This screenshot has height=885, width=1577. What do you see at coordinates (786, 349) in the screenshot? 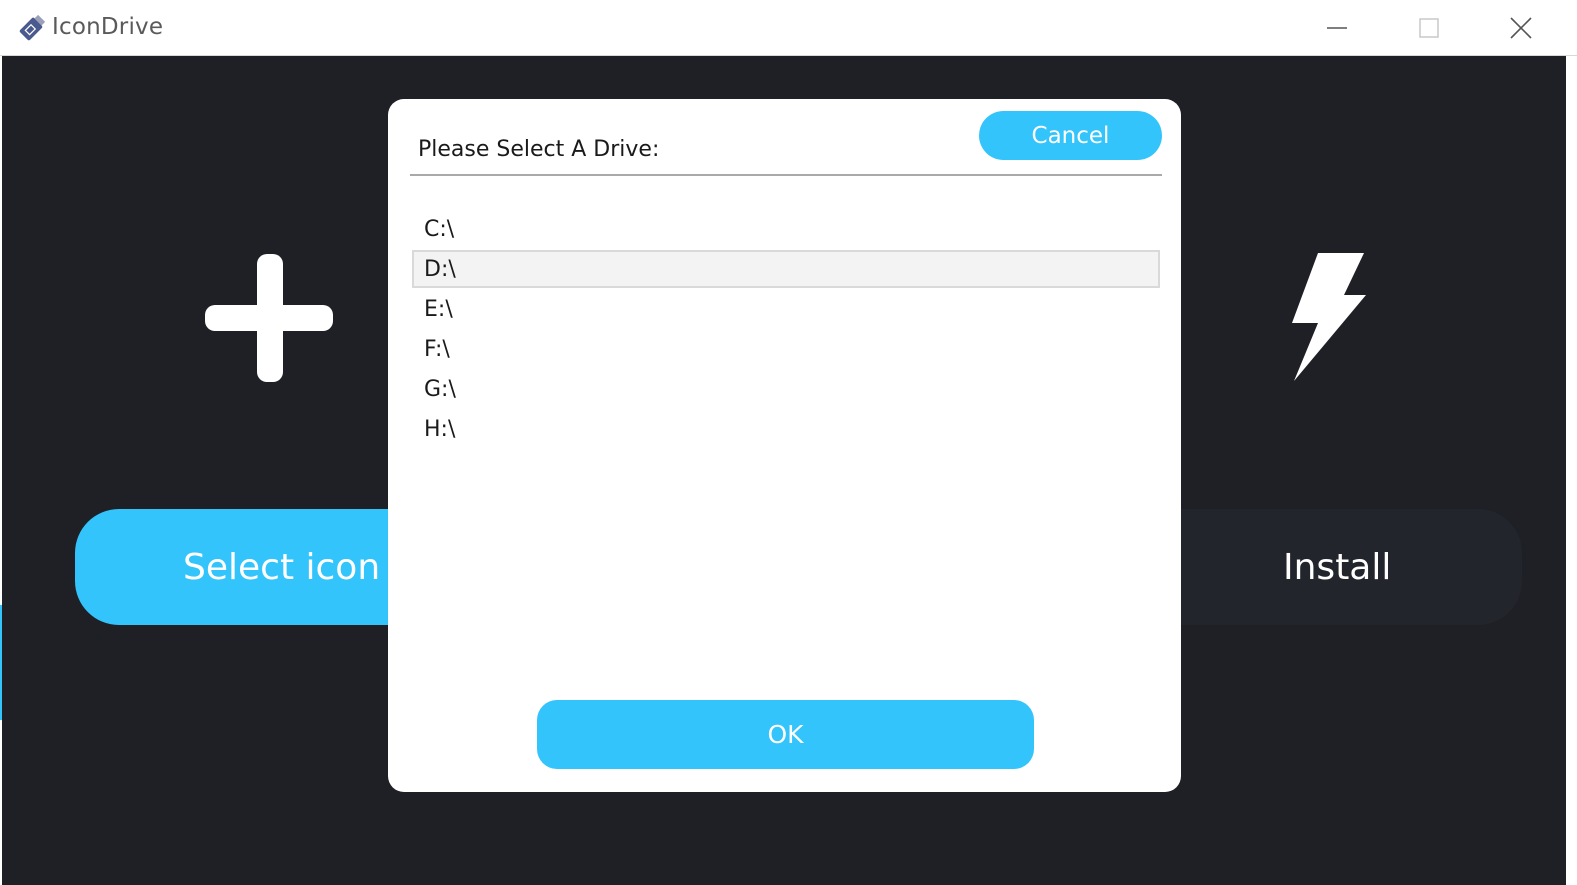
I see `drive-item-f: F:\` at bounding box center [786, 349].